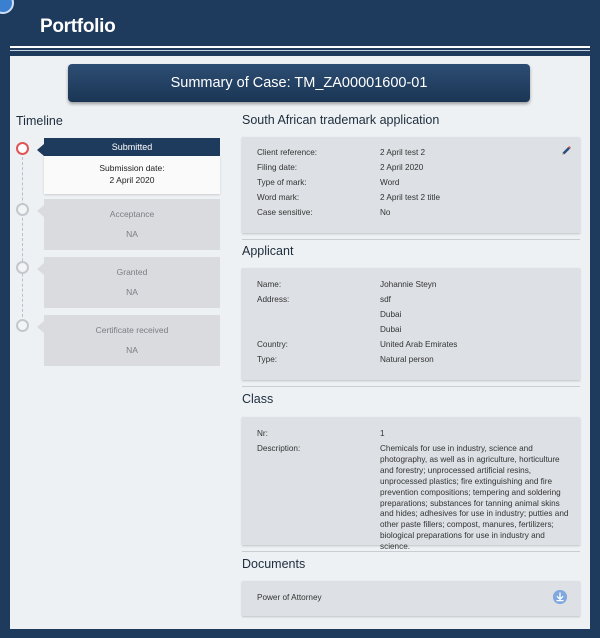 The image size is (600, 638). I want to click on applicant-heading: Applicant, so click(268, 251).